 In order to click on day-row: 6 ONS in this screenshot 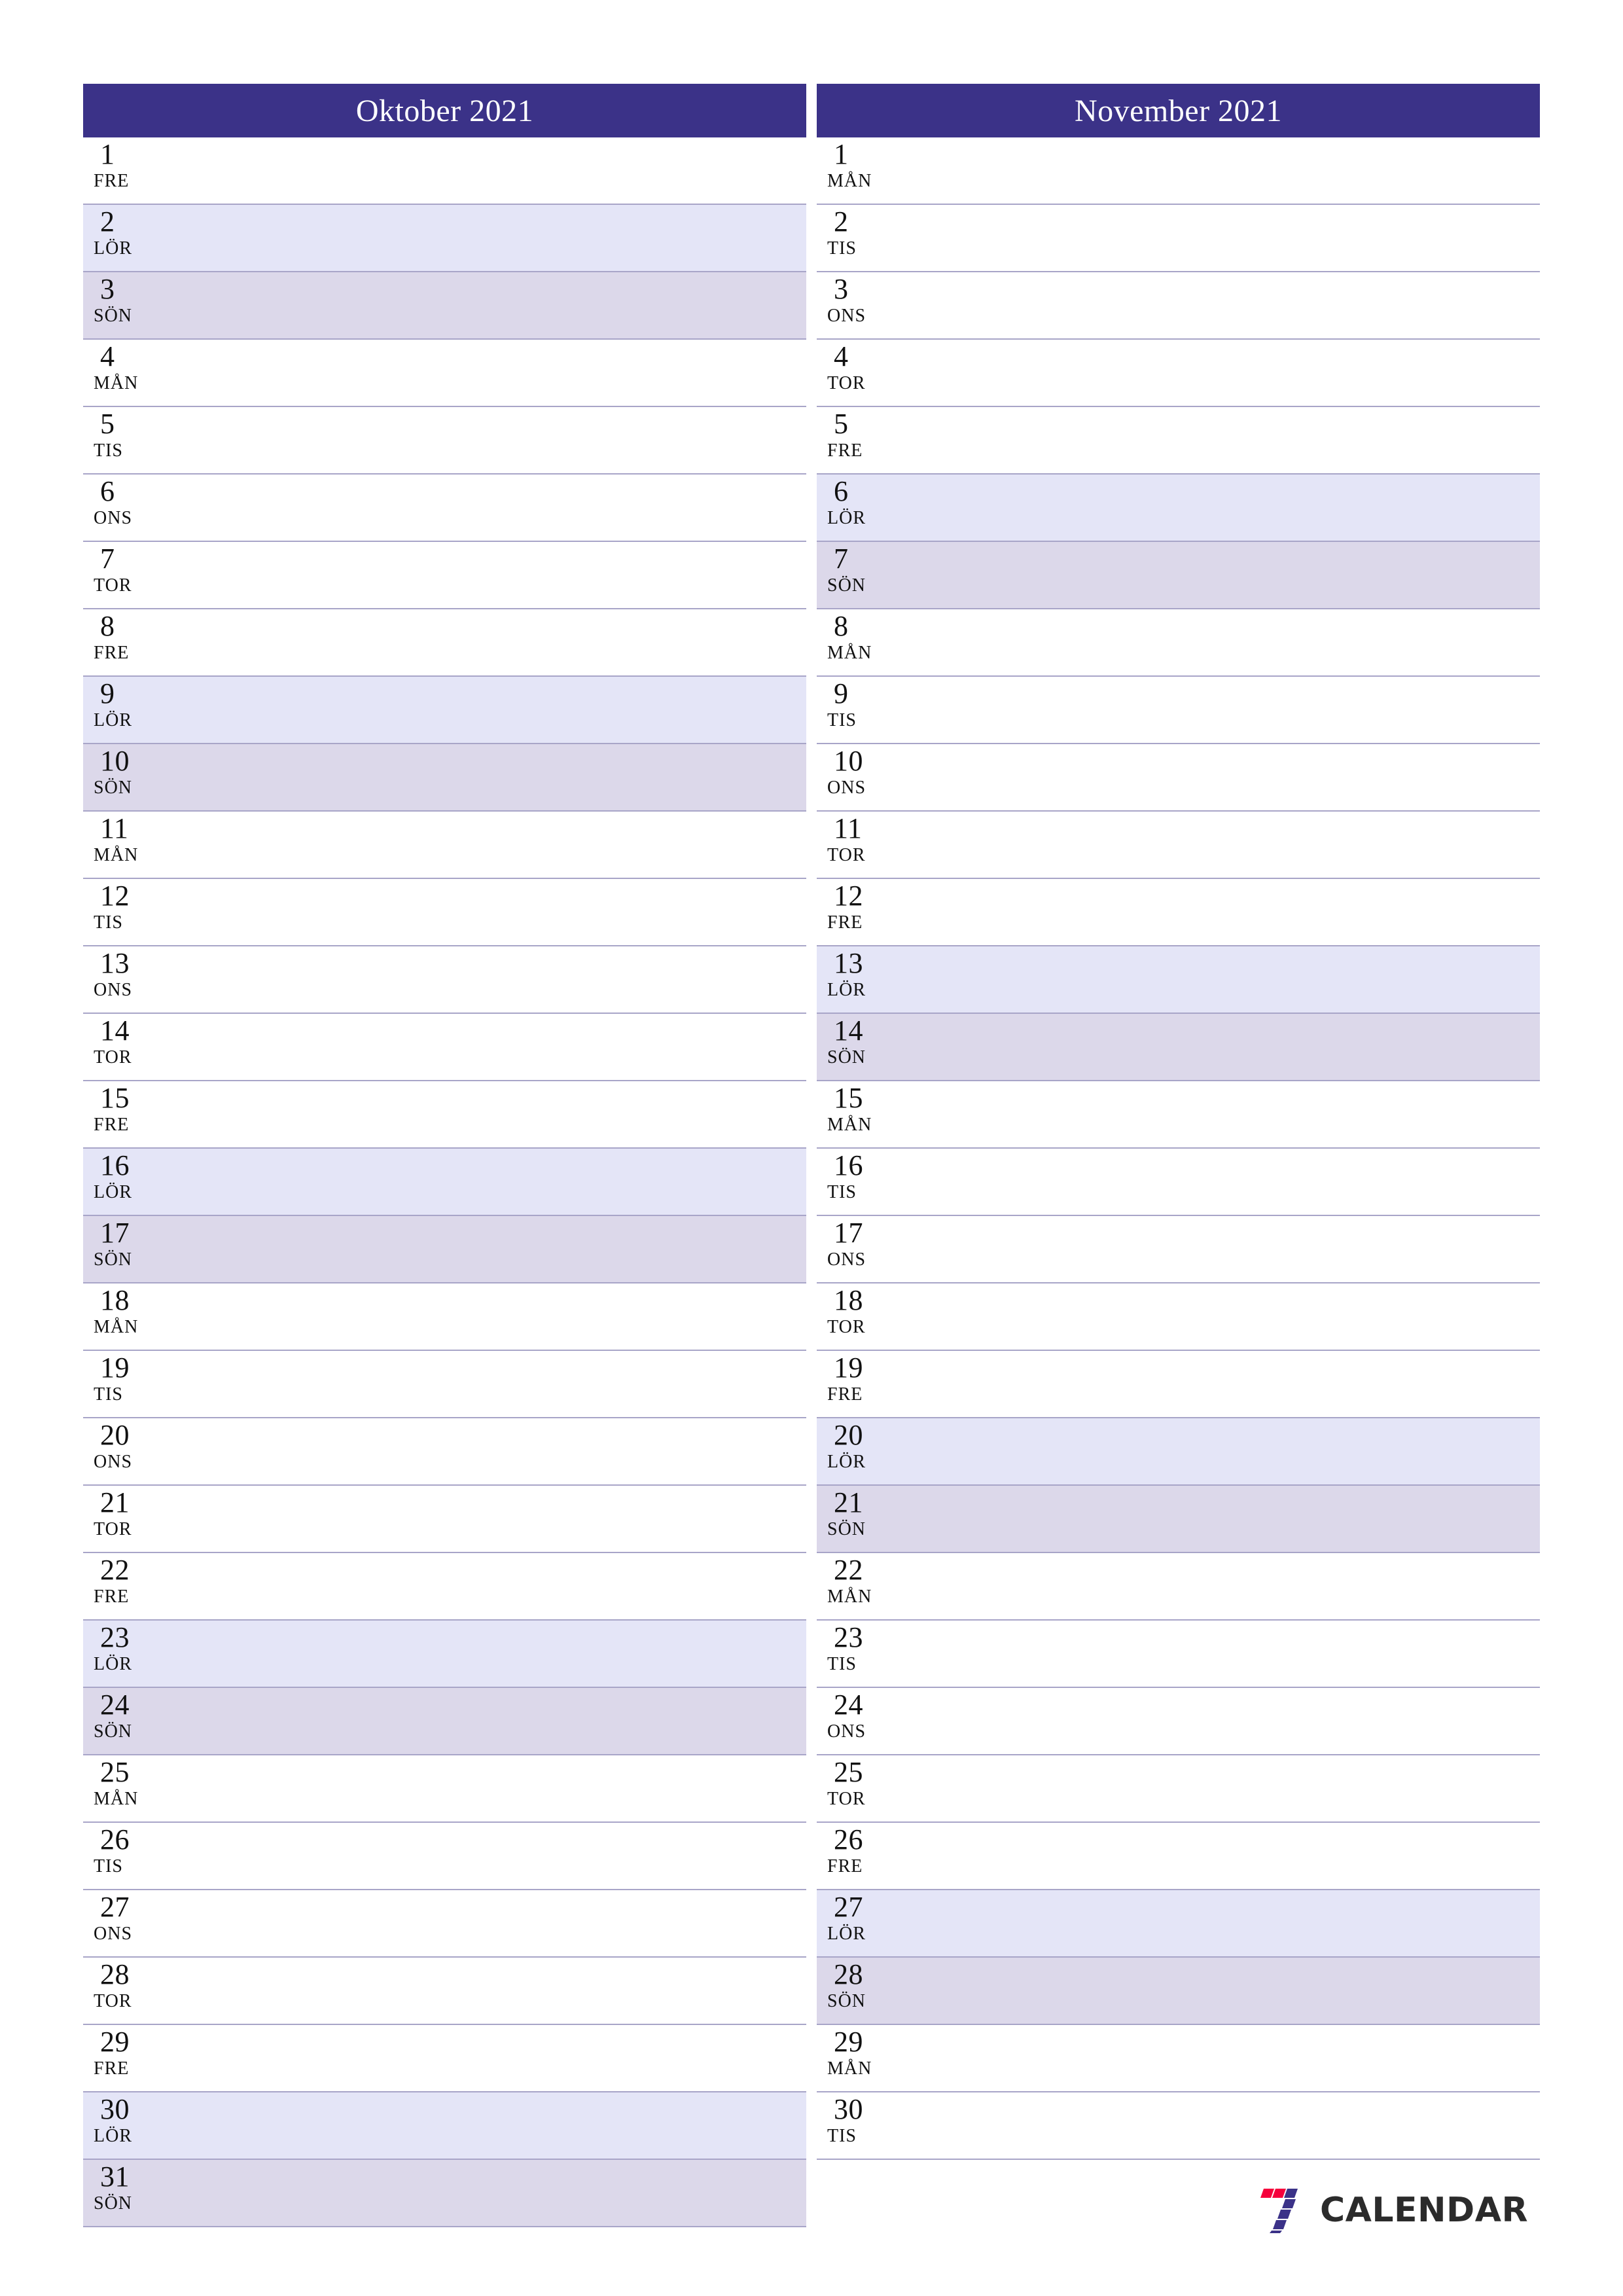, I will do `click(445, 508)`.